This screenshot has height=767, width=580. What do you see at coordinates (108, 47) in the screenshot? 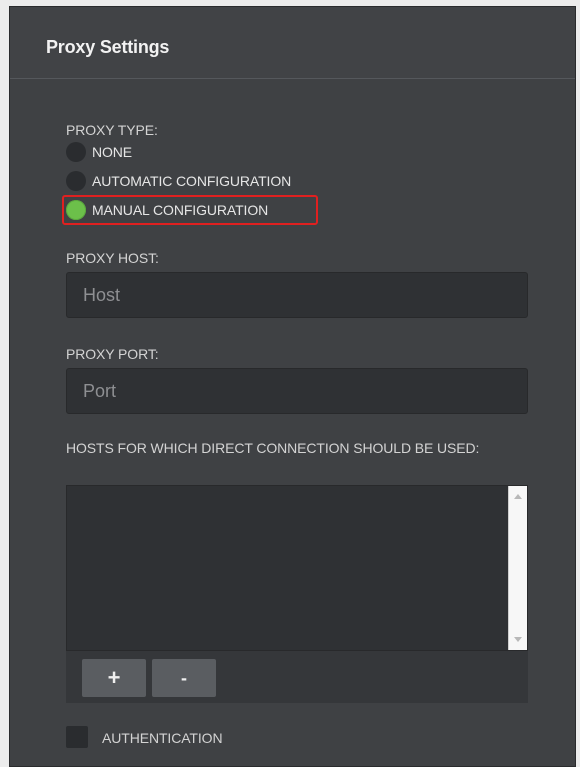
I see `panel-title: Proxy Settings` at bounding box center [108, 47].